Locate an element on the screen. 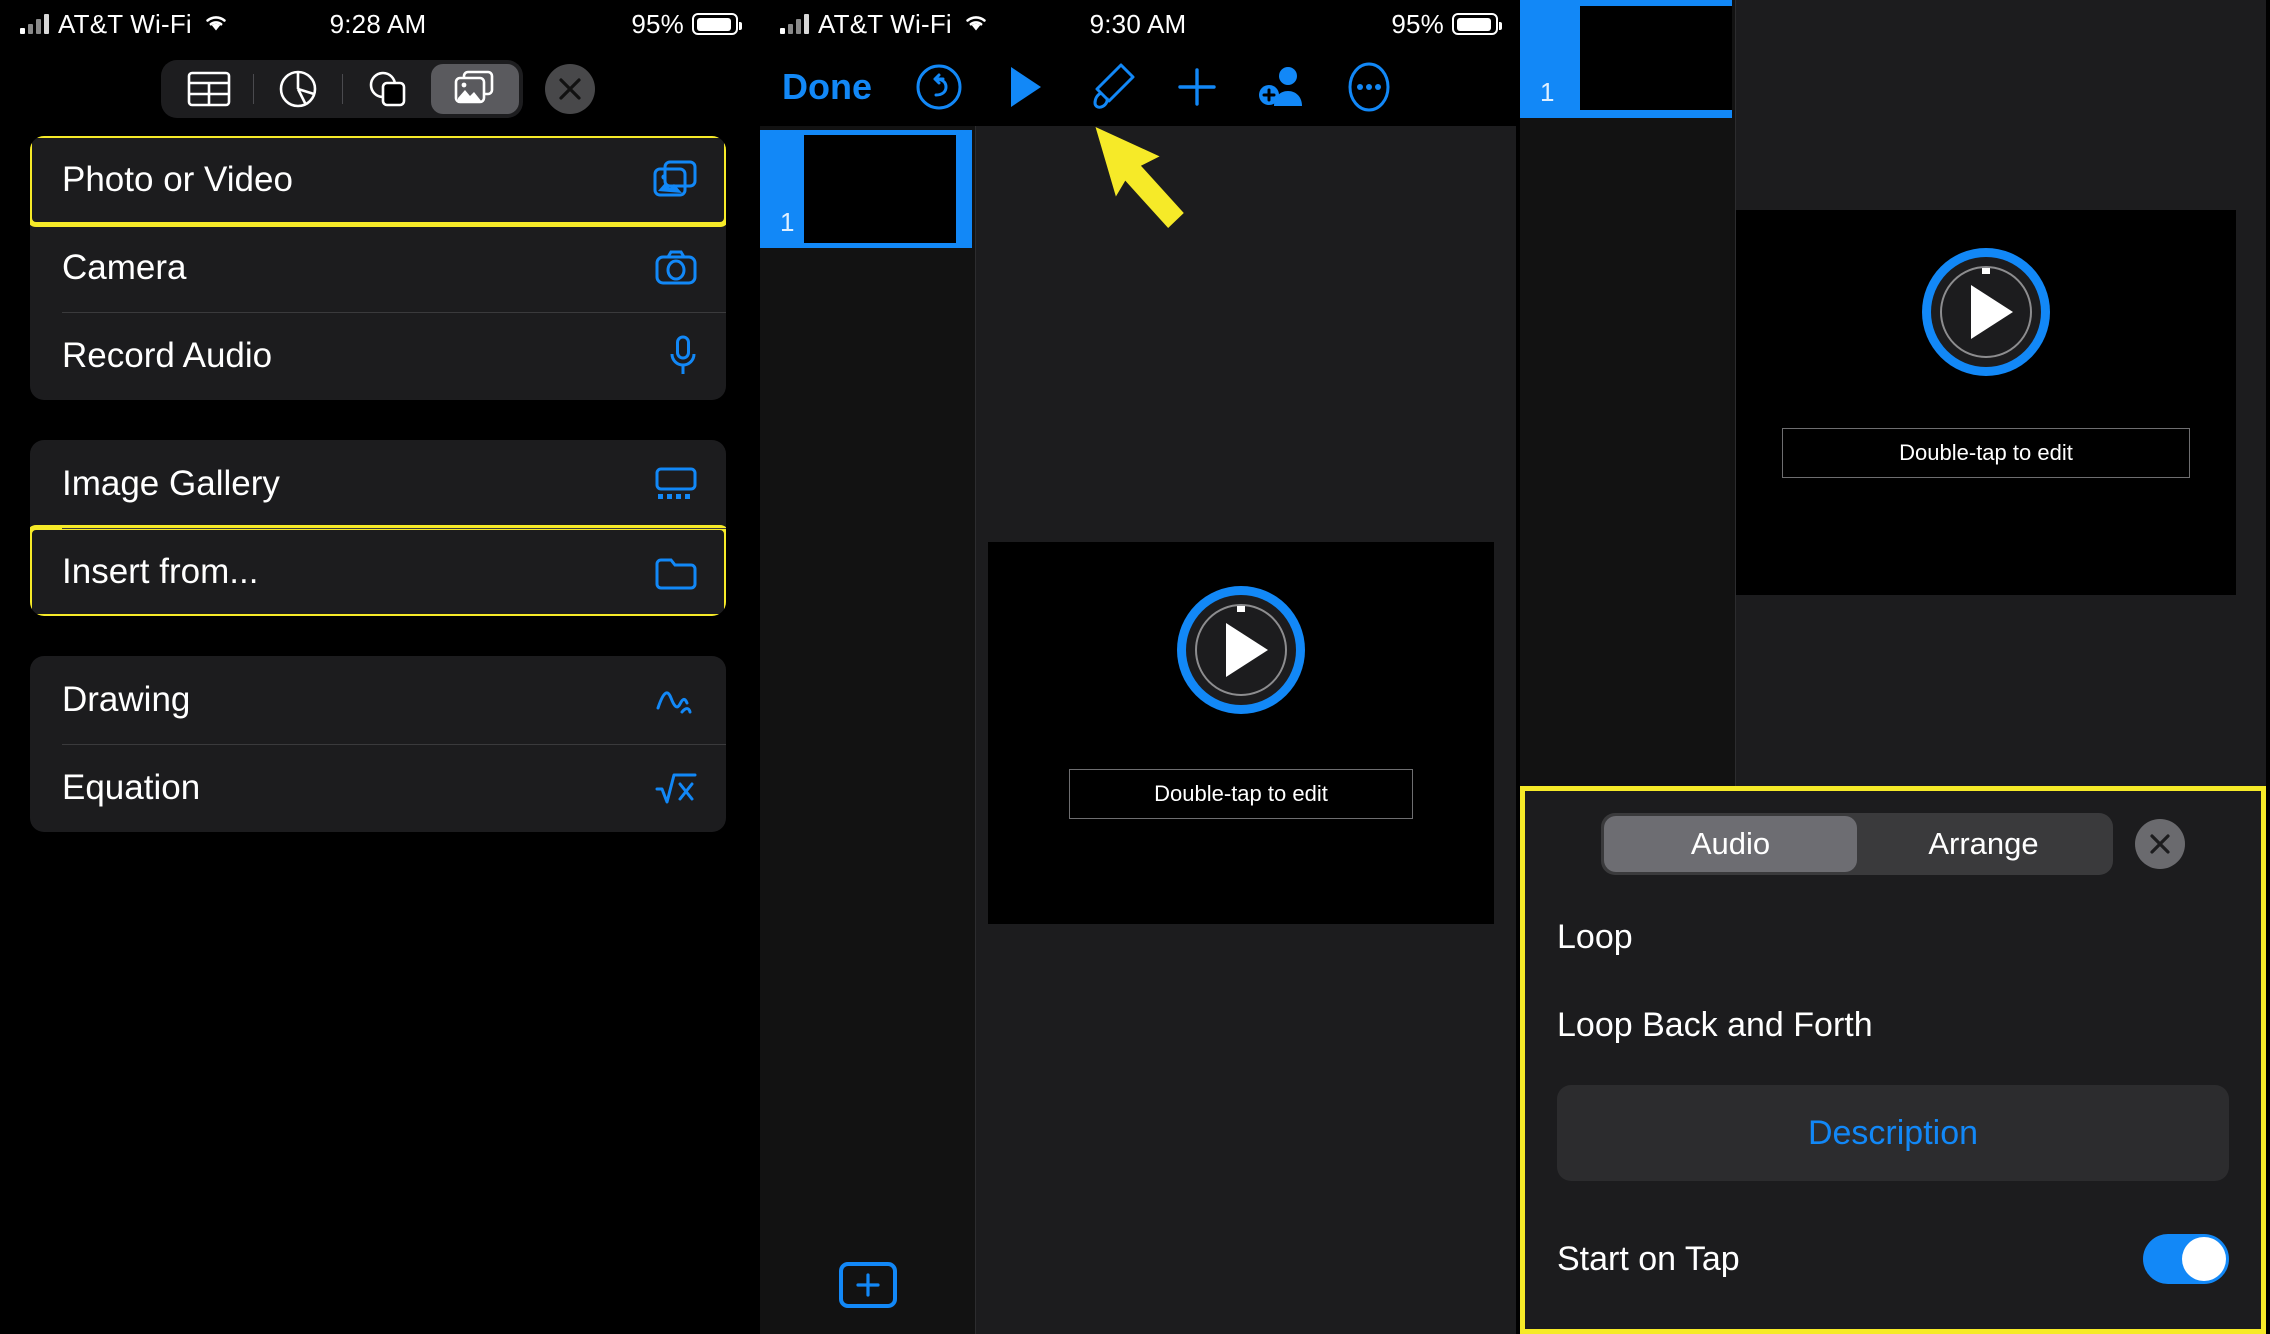  description-button: Description is located at coordinates (1893, 1133).